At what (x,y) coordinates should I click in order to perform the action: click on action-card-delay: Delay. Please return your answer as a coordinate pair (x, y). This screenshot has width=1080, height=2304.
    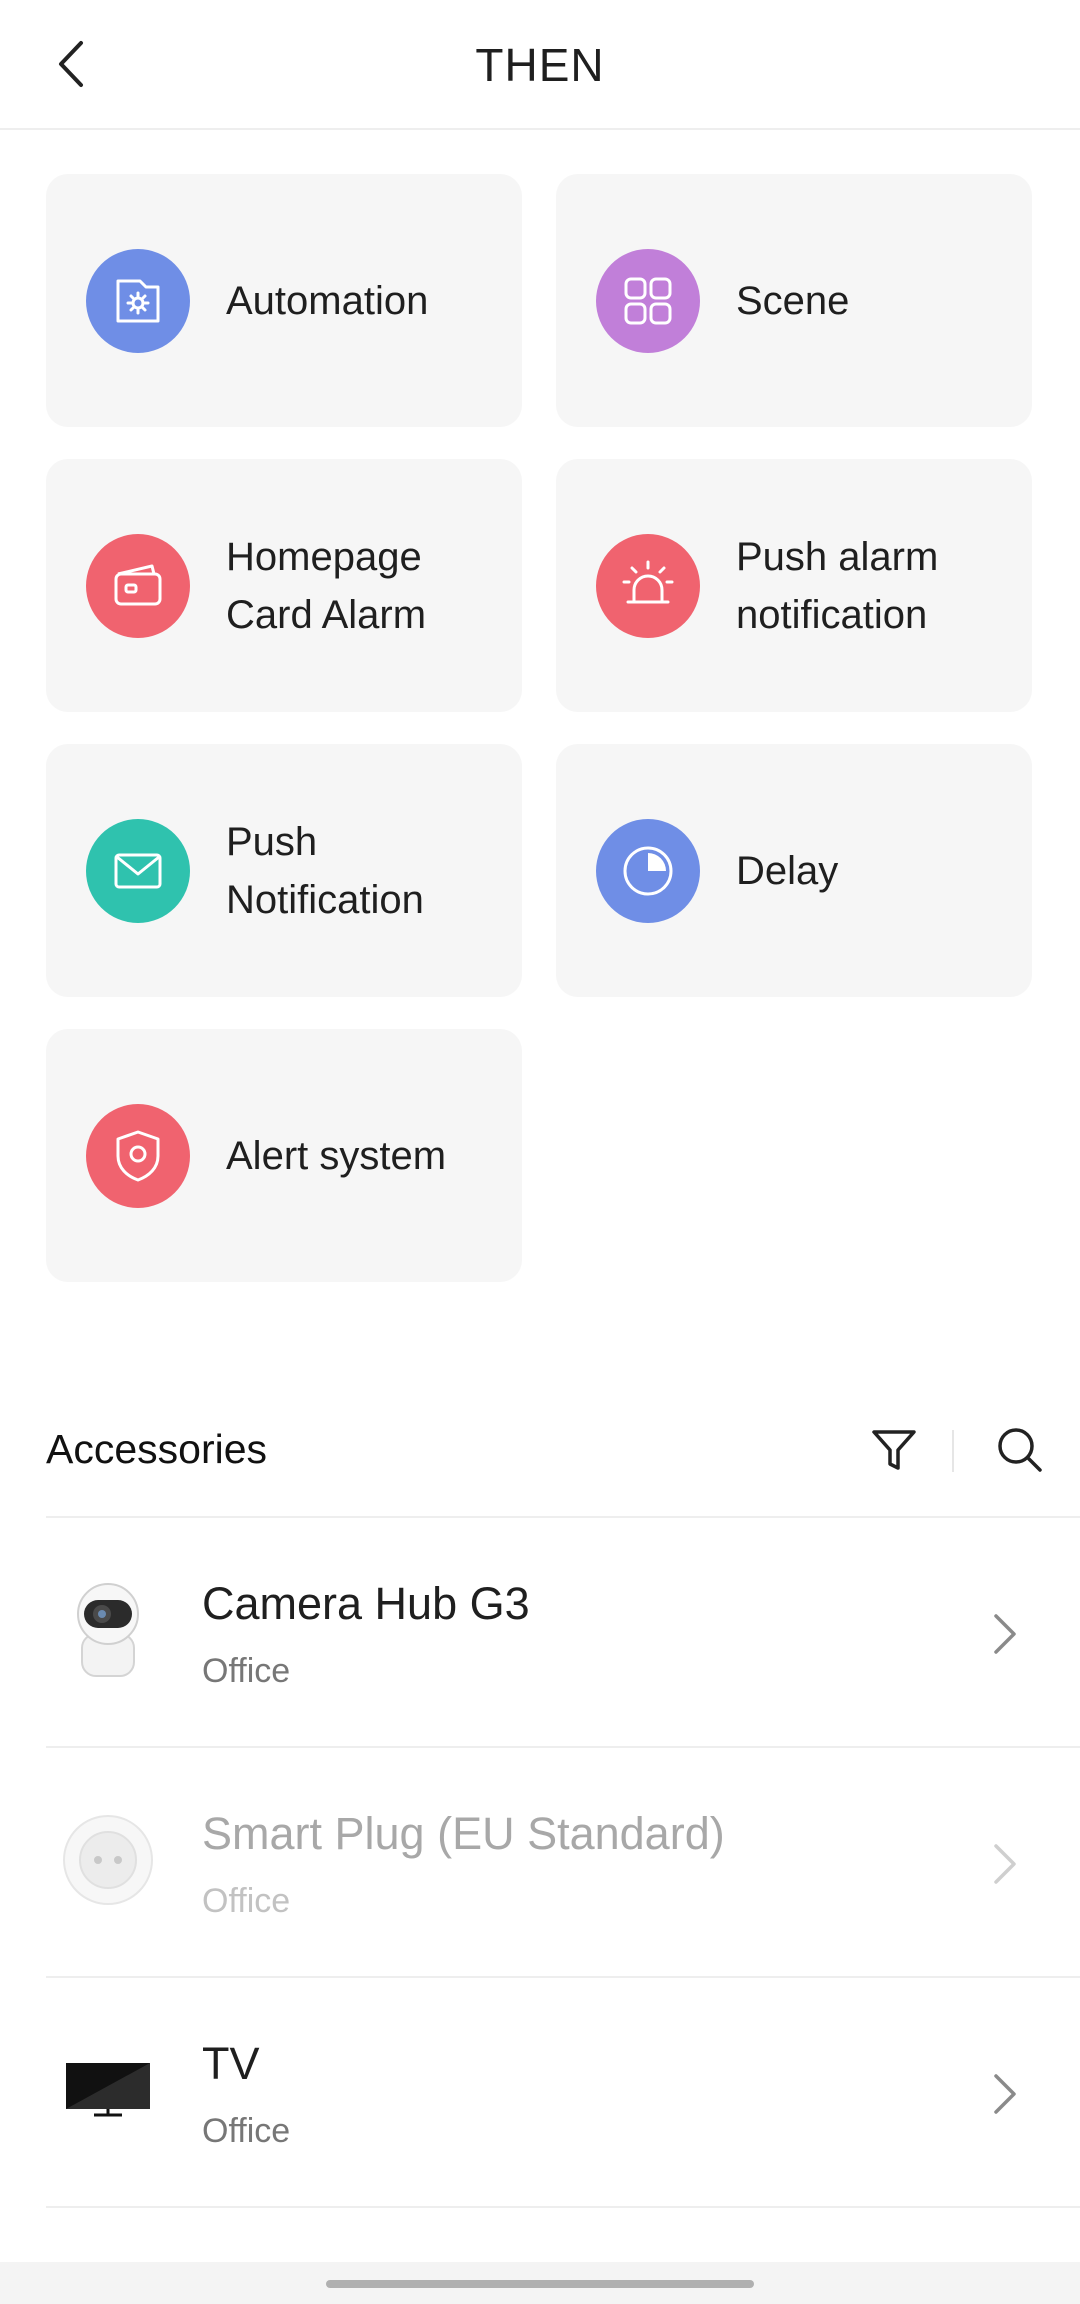
    Looking at the image, I should click on (794, 870).